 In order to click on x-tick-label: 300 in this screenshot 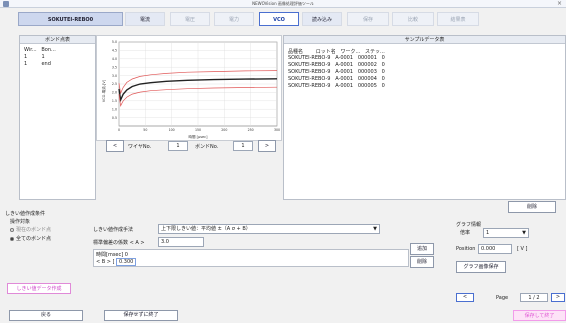, I will do `click(277, 130)`.